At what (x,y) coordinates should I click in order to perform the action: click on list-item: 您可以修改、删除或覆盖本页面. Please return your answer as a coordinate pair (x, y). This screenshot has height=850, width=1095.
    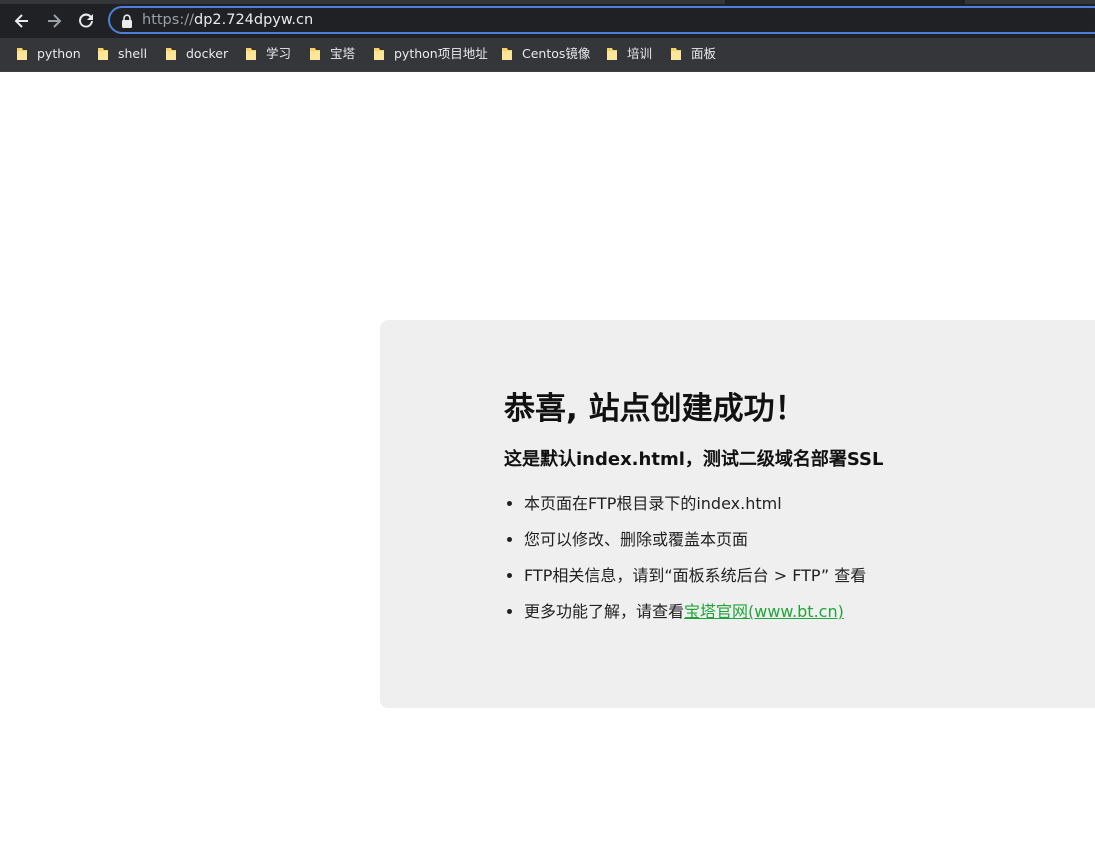
    Looking at the image, I should click on (809, 540).